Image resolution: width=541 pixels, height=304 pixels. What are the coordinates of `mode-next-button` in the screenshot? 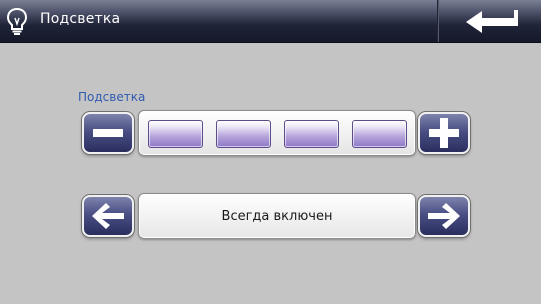 It's located at (444, 216).